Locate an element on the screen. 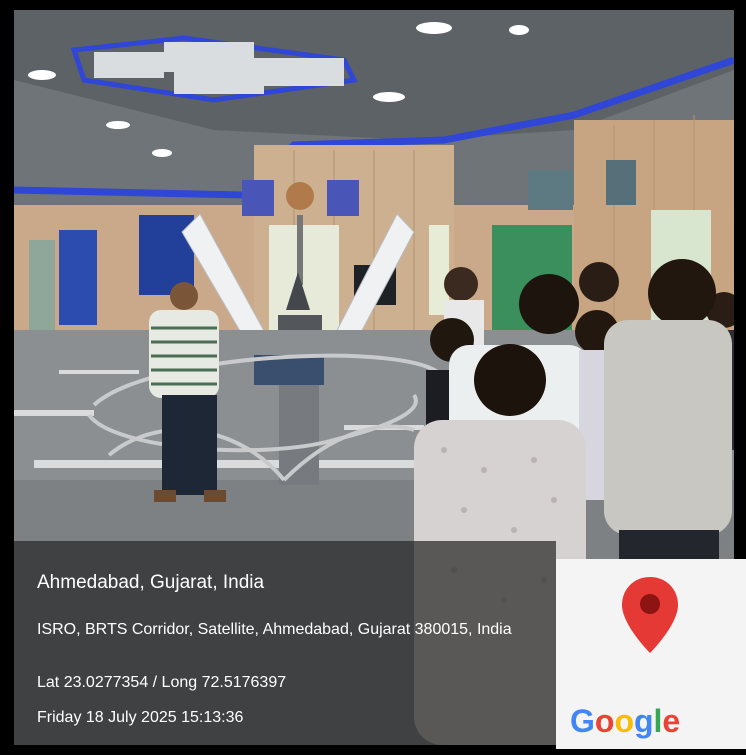 The image size is (746, 755). google-logo-letter: e is located at coordinates (671, 721).